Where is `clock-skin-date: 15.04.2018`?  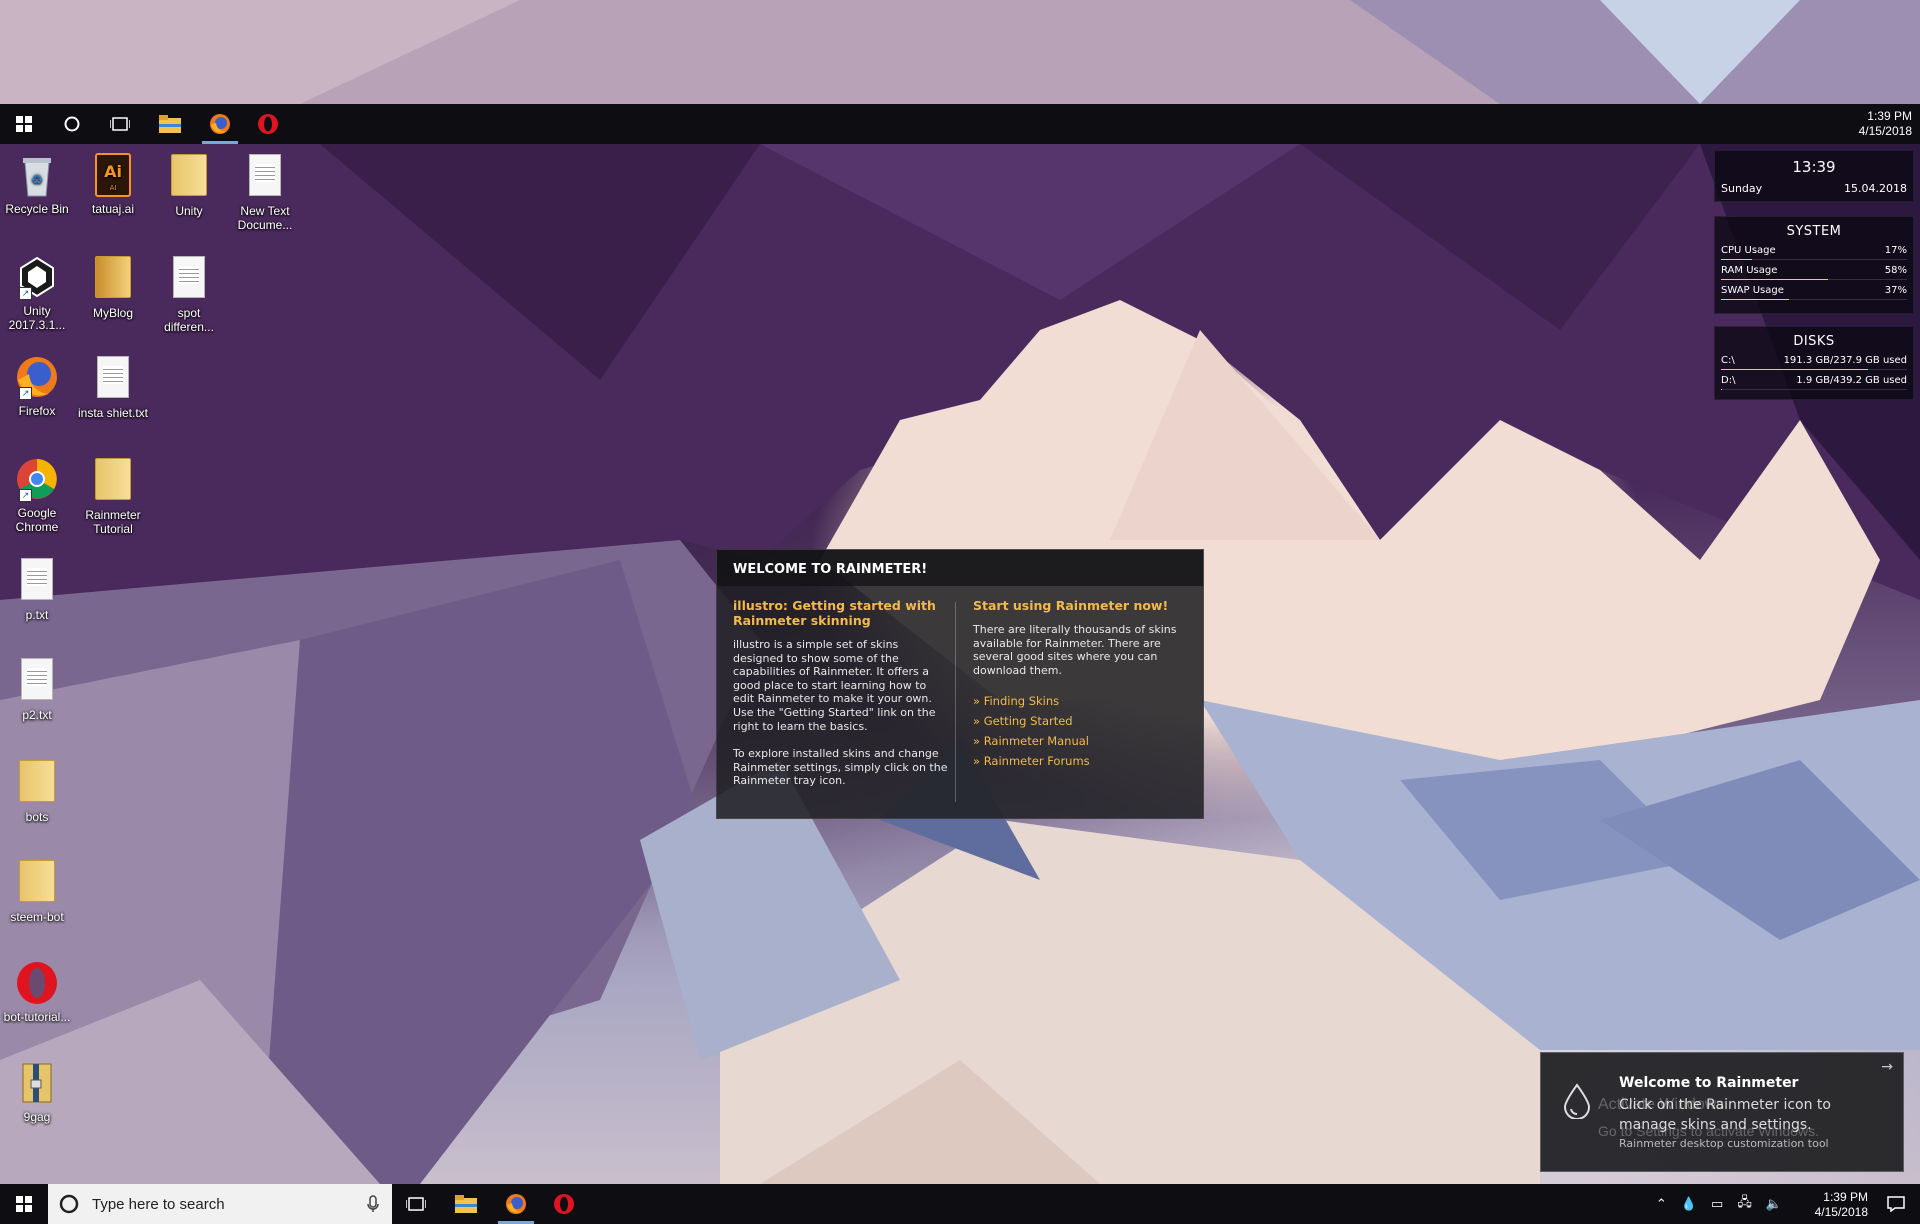
clock-skin-date: 15.04.2018 is located at coordinates (1875, 188).